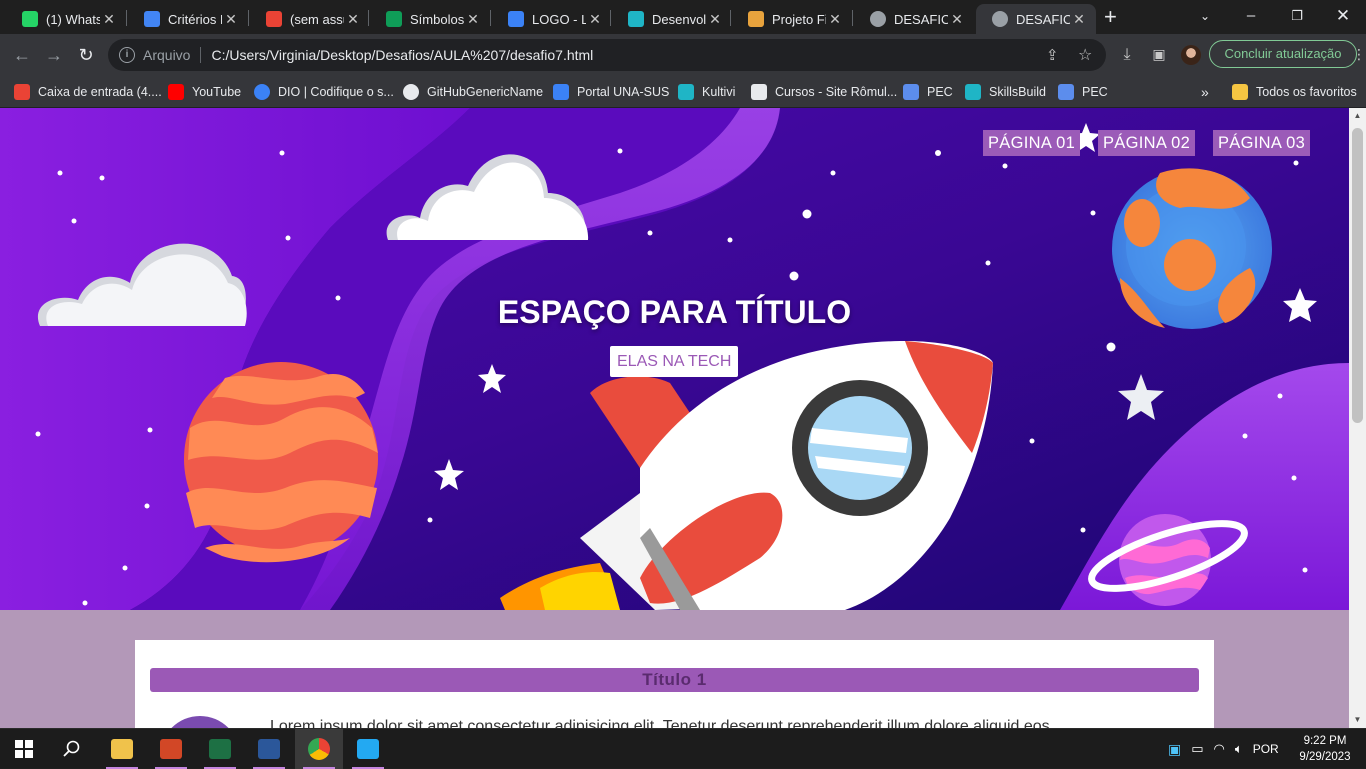  I want to click on word-icon, so click(269, 749).